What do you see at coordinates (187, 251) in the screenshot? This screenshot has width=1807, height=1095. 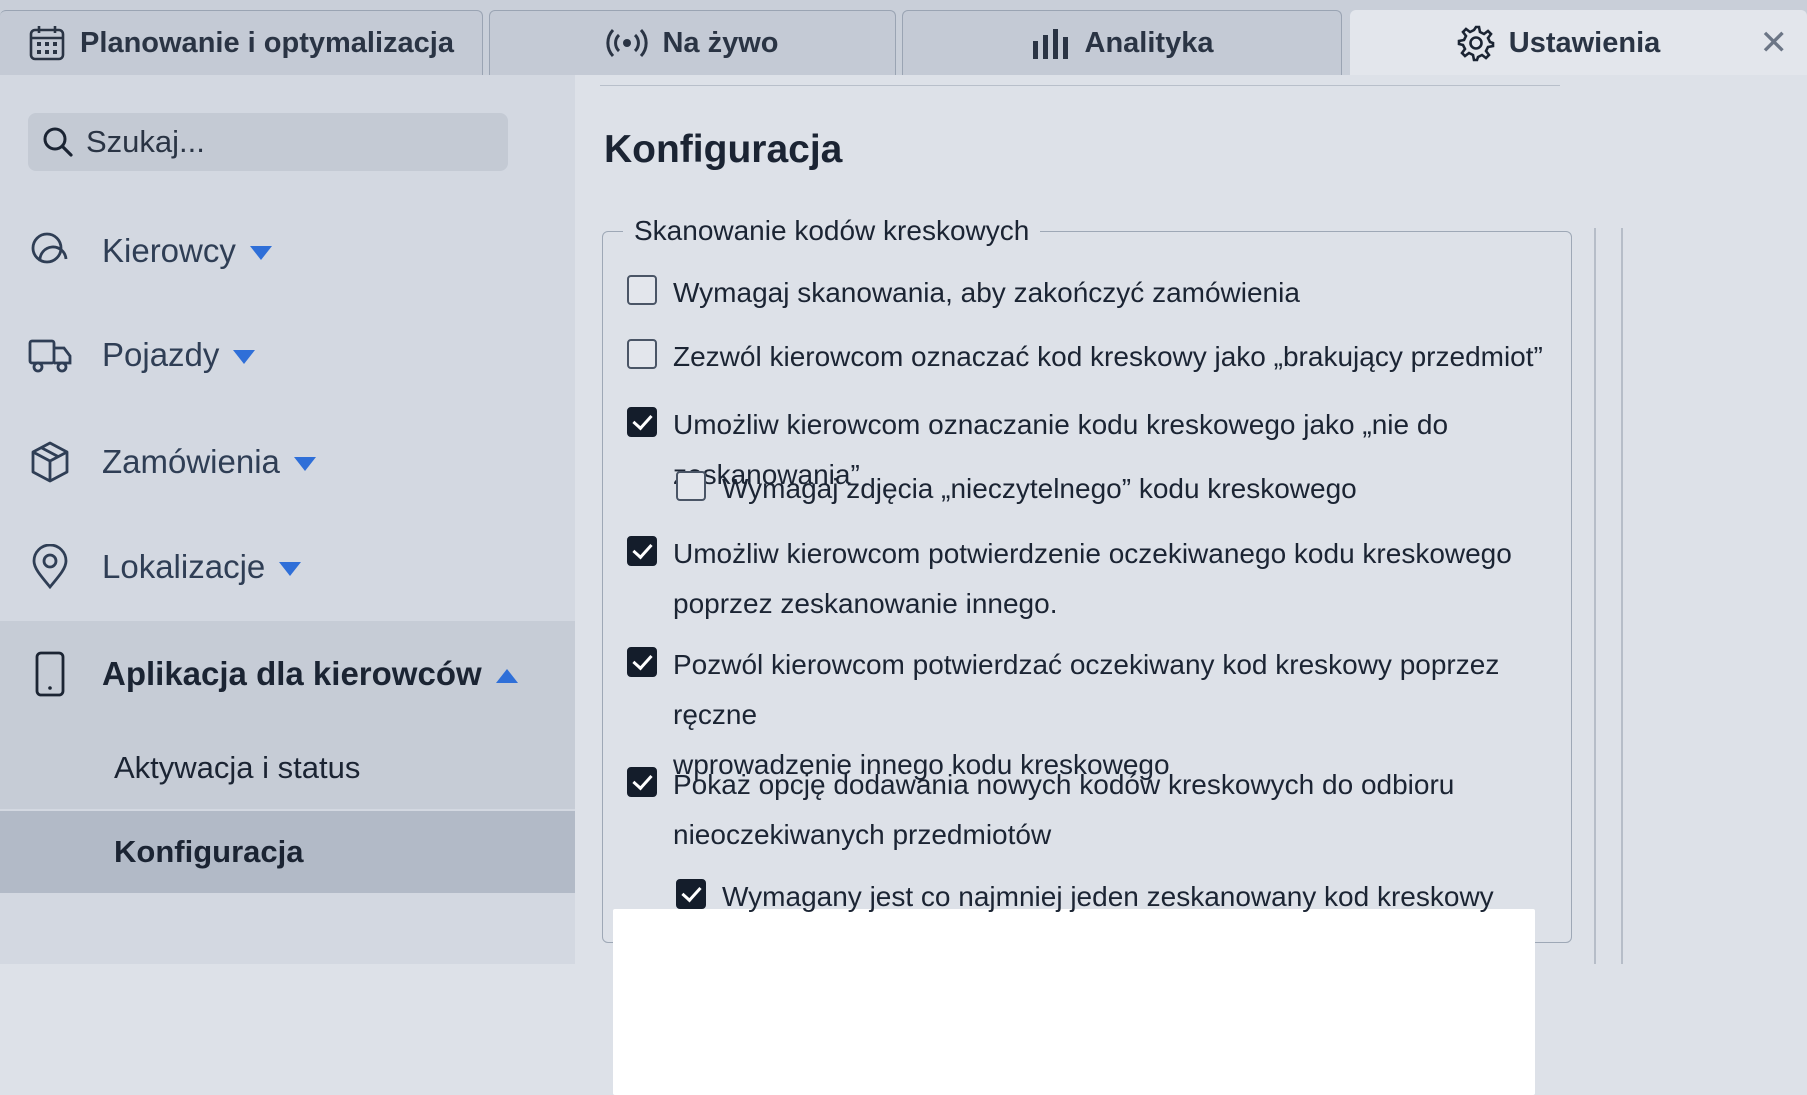 I see `sidebar-item-label: Kierowcy` at bounding box center [187, 251].